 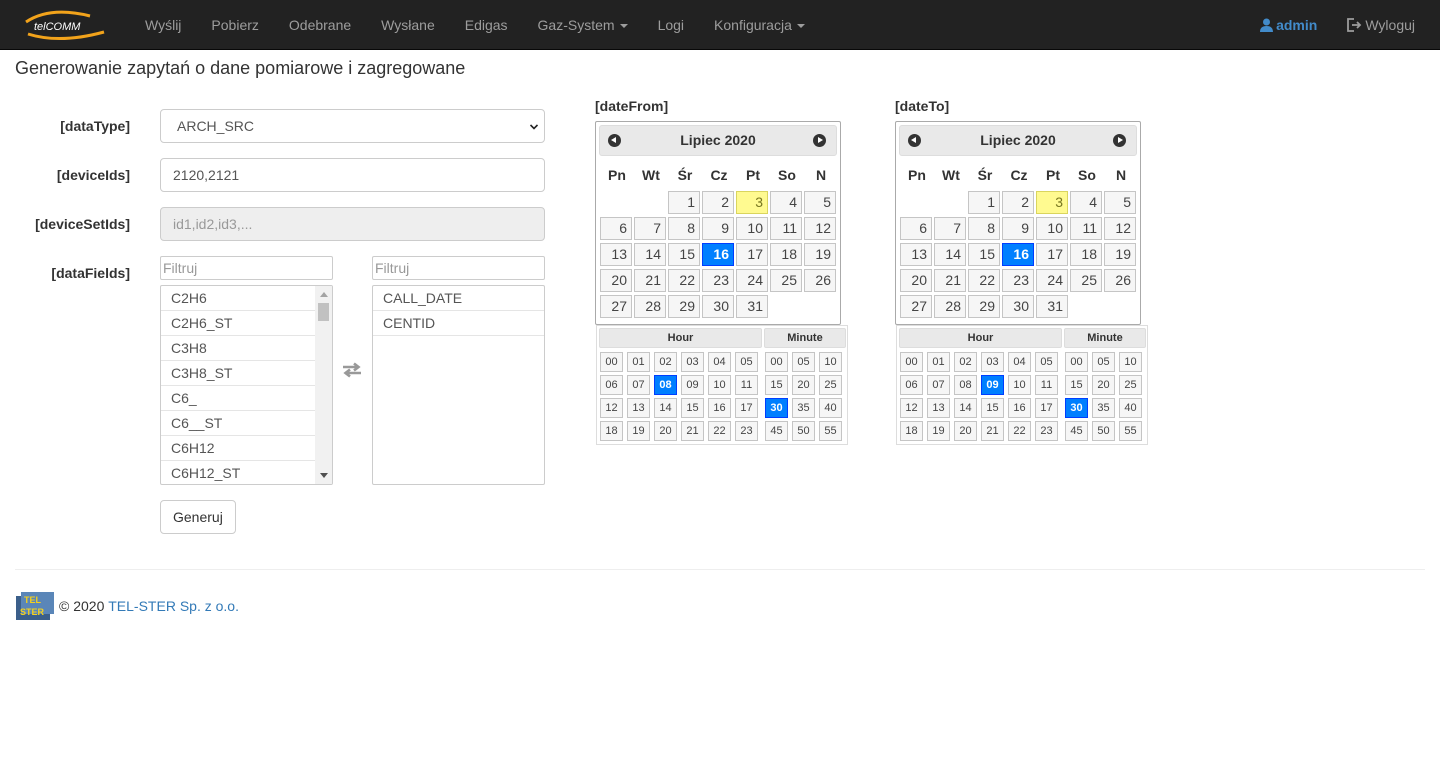 I want to click on hour-cell: 13, so click(x=938, y=408).